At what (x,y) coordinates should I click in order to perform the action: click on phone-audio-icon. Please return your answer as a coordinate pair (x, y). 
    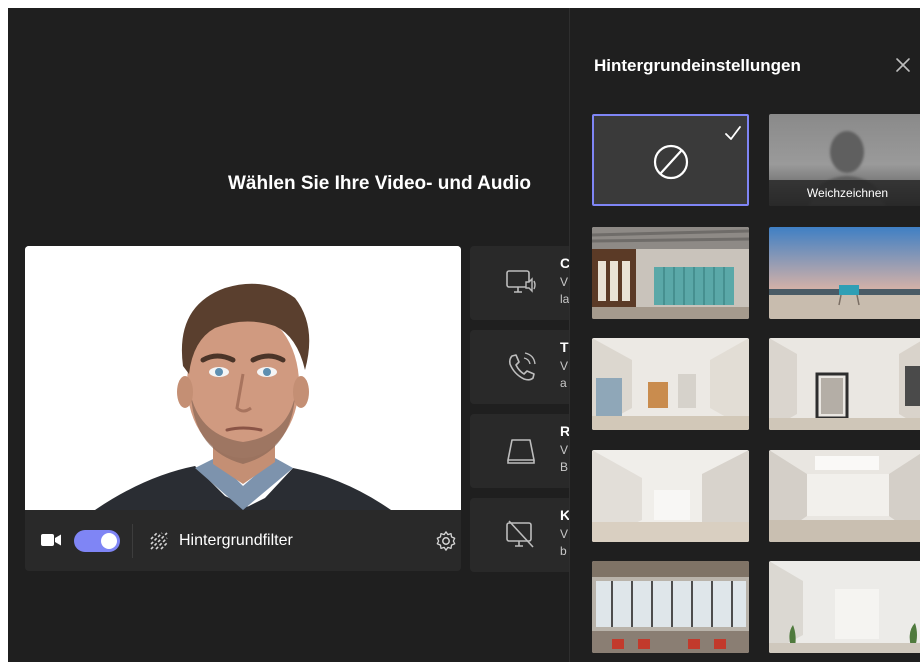
    Looking at the image, I should click on (522, 366).